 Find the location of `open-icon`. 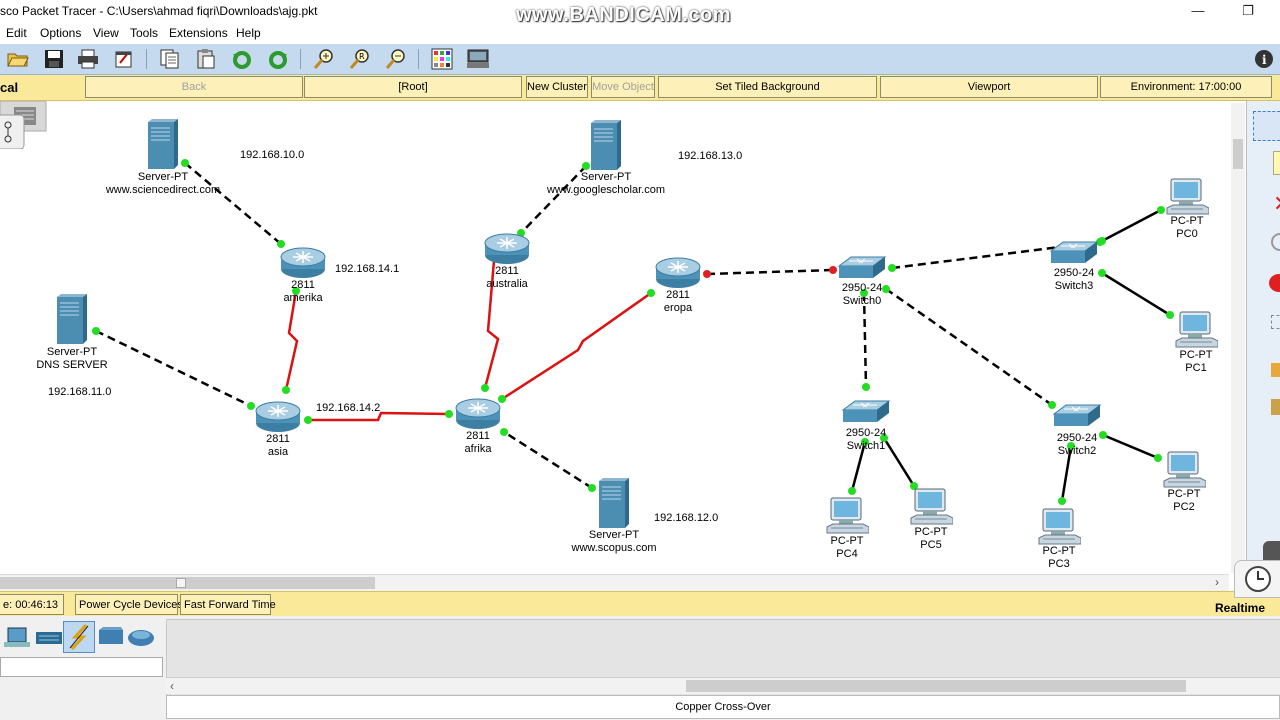

open-icon is located at coordinates (18, 59).